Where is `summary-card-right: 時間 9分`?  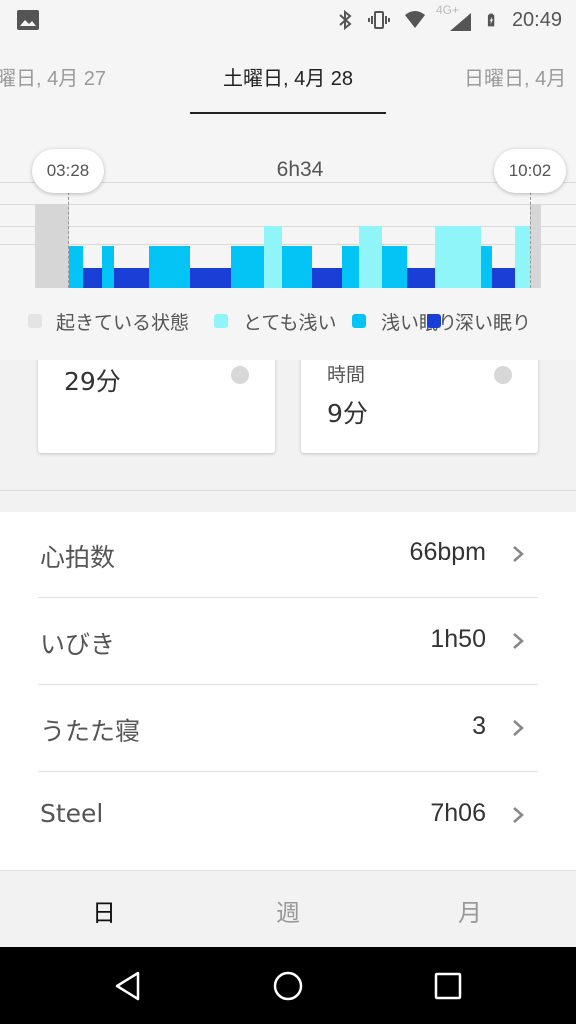 summary-card-right: 時間 9分 is located at coordinates (419, 401).